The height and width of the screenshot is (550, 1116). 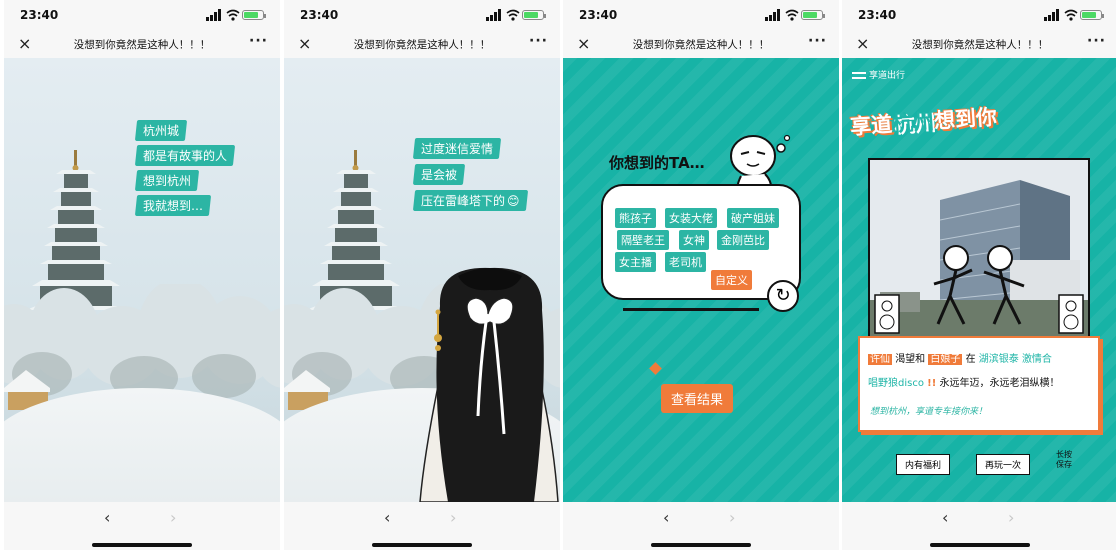 I want to click on signature-line: 想到杭州，享道专车接你来！, so click(x=929, y=412).